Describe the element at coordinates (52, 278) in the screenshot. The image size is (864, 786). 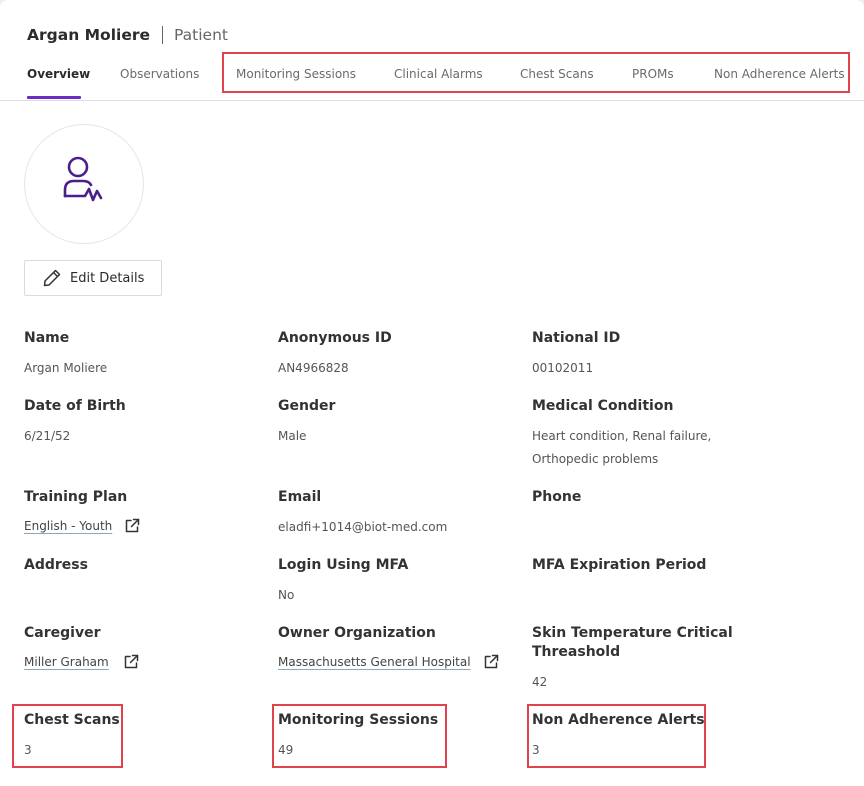
I see `pencil-icon` at that location.